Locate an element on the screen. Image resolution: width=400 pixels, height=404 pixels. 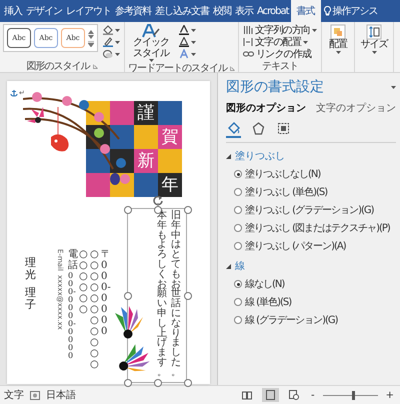
size-button: サイズ is located at coordinates (374, 39).